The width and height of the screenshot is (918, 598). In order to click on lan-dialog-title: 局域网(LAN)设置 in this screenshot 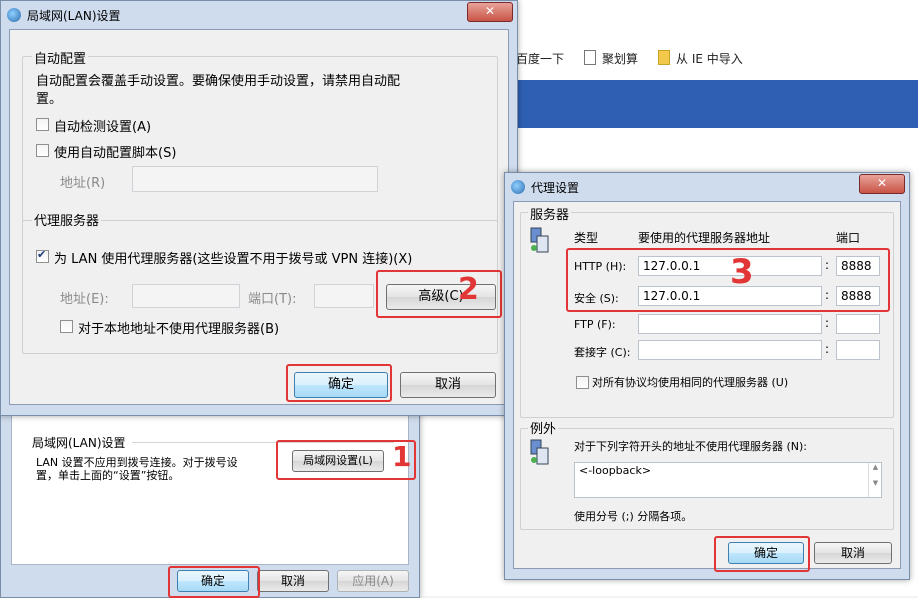, I will do `click(74, 16)`.